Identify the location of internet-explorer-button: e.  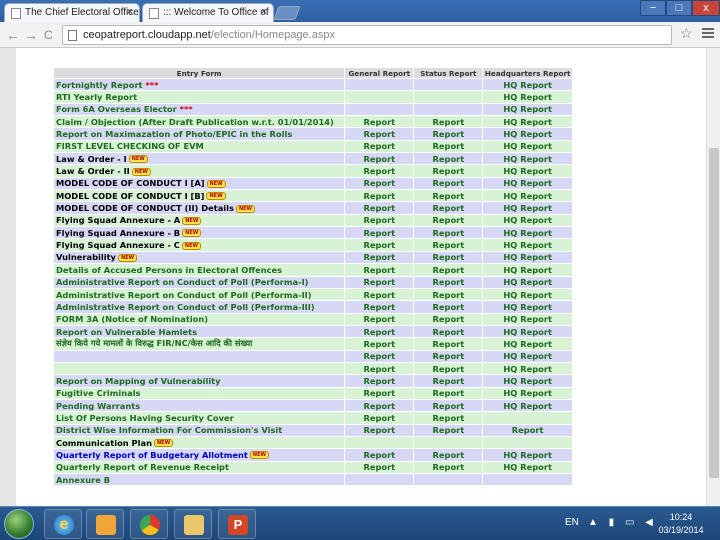
(63, 524).